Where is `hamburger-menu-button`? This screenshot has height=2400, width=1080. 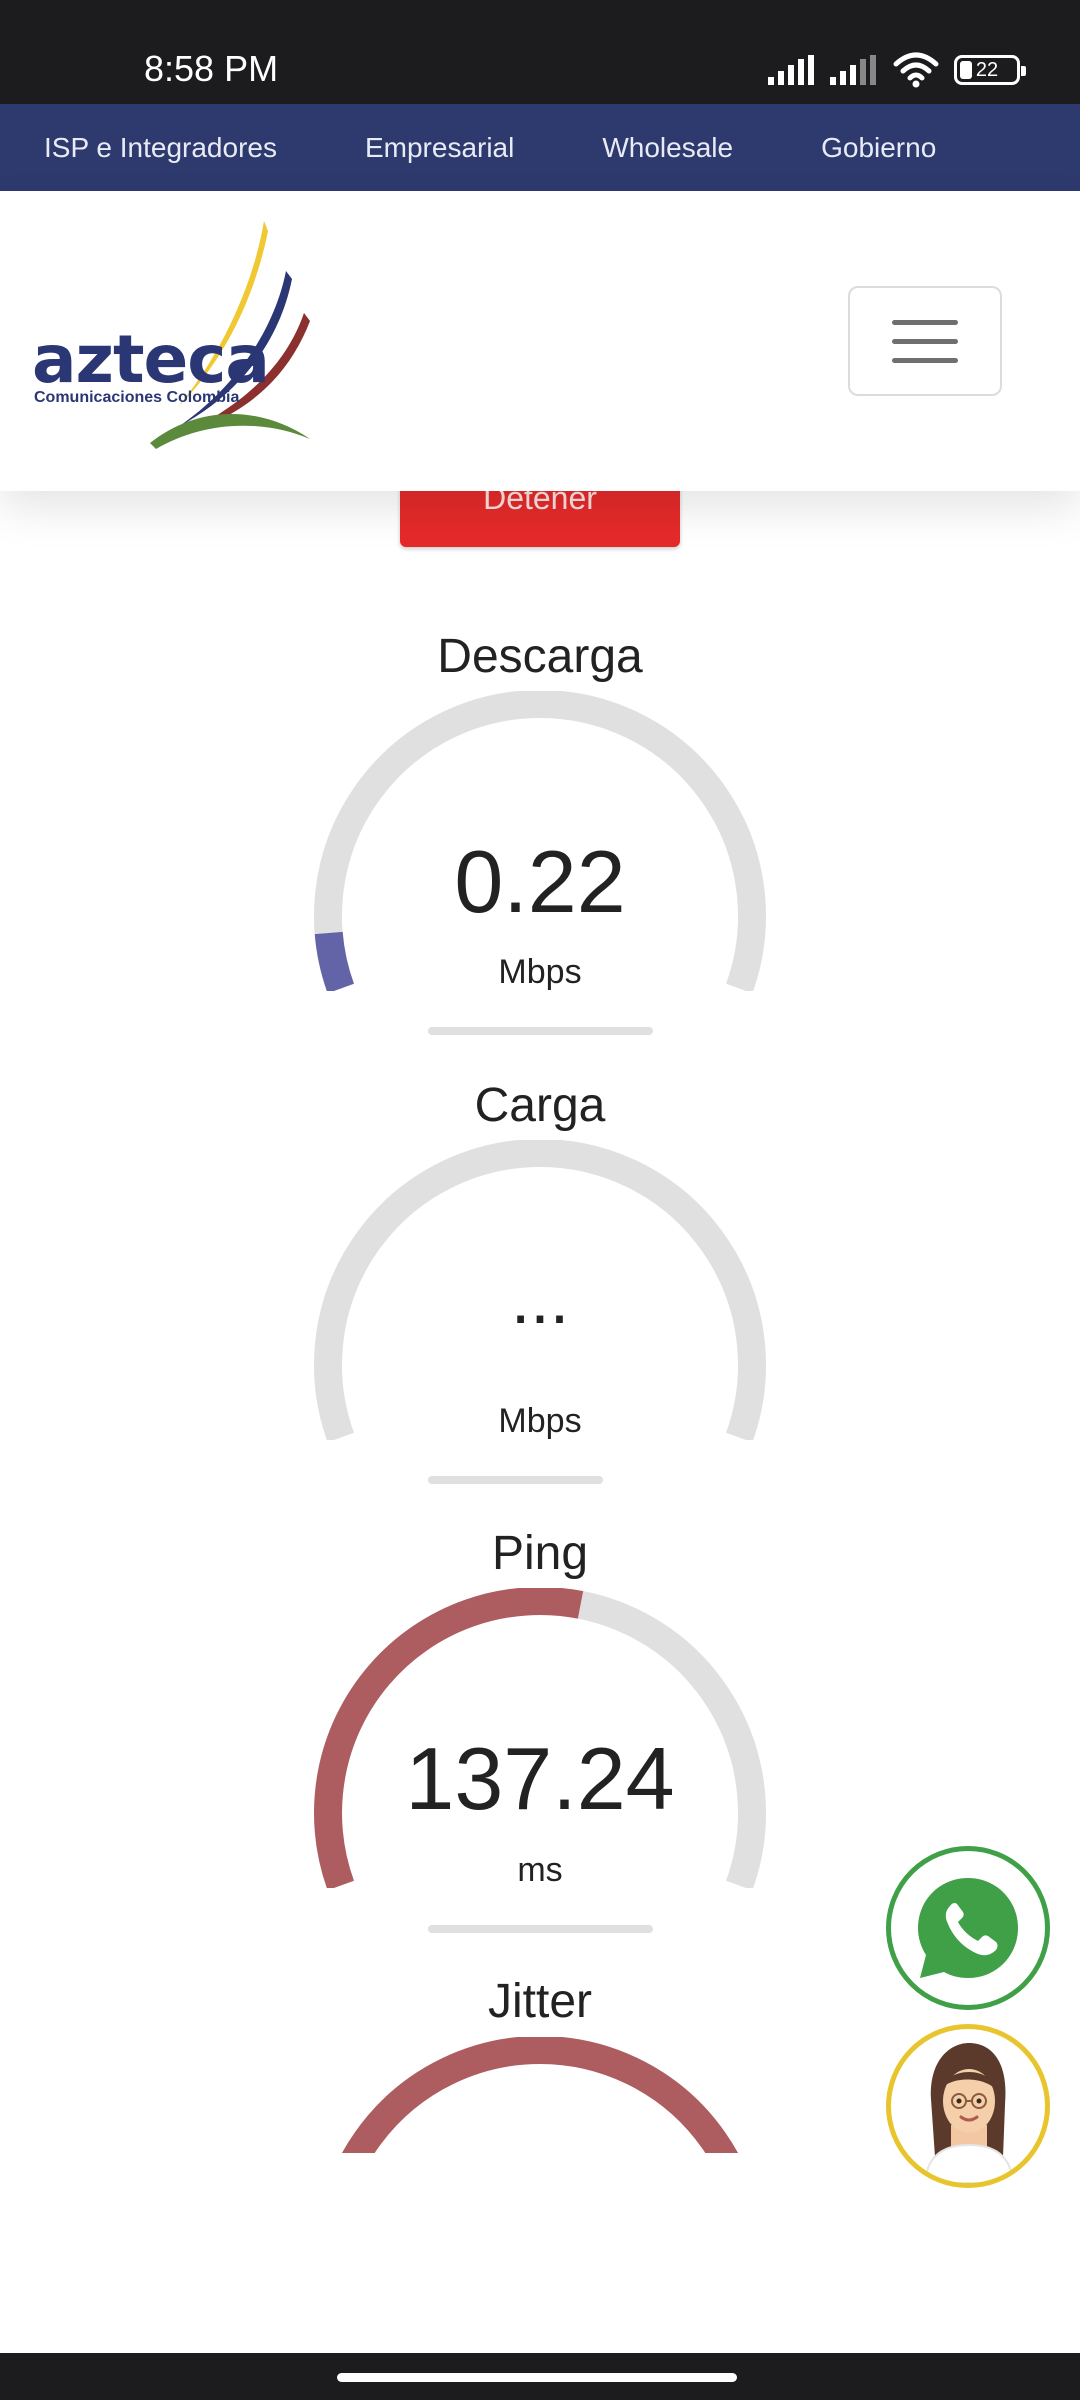
hamburger-menu-button is located at coordinates (925, 341).